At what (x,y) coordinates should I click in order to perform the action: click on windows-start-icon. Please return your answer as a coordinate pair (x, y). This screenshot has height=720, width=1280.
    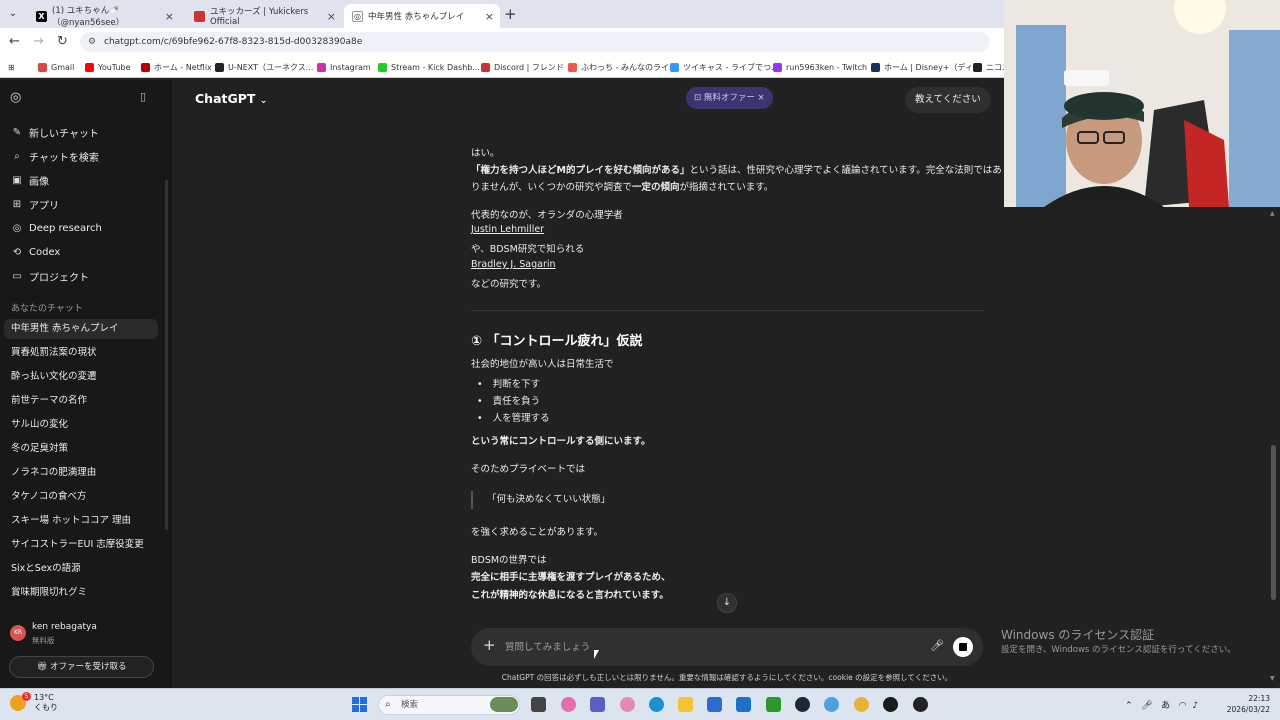
    Looking at the image, I should click on (359, 704).